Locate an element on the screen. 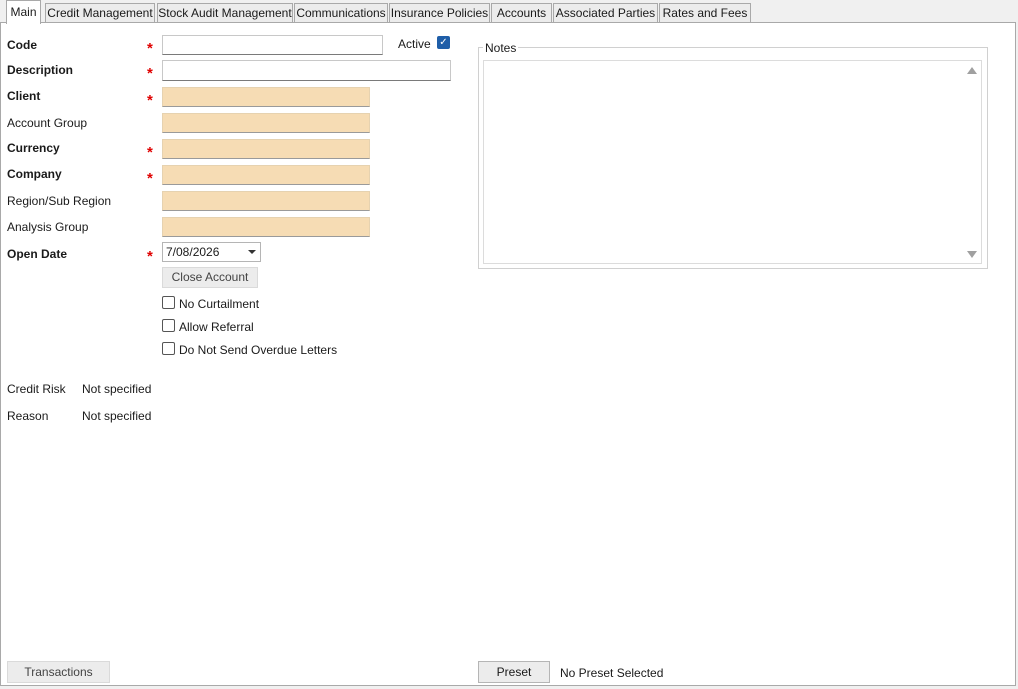 Image resolution: width=1018 pixels, height=689 pixels. no-curtailment-checkbox is located at coordinates (168, 302).